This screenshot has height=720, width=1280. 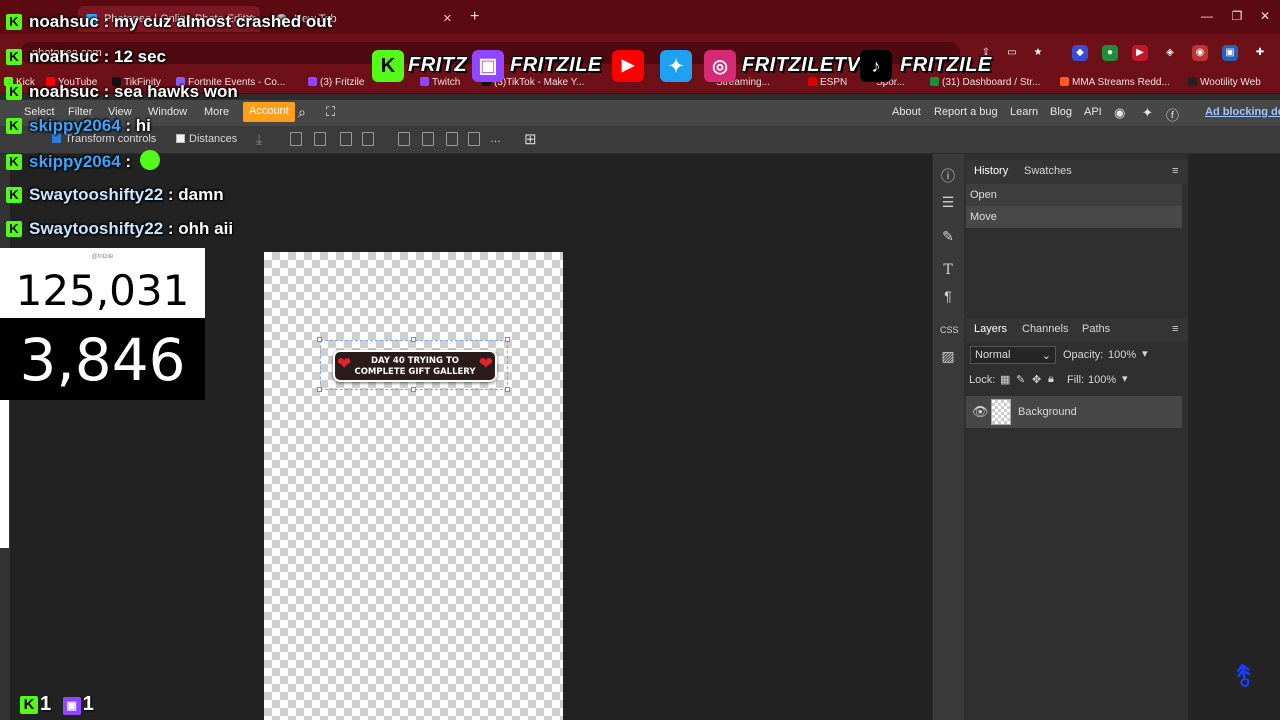 I want to click on chat-message: Knoahsuc : 12 sec, so click(x=86, y=59).